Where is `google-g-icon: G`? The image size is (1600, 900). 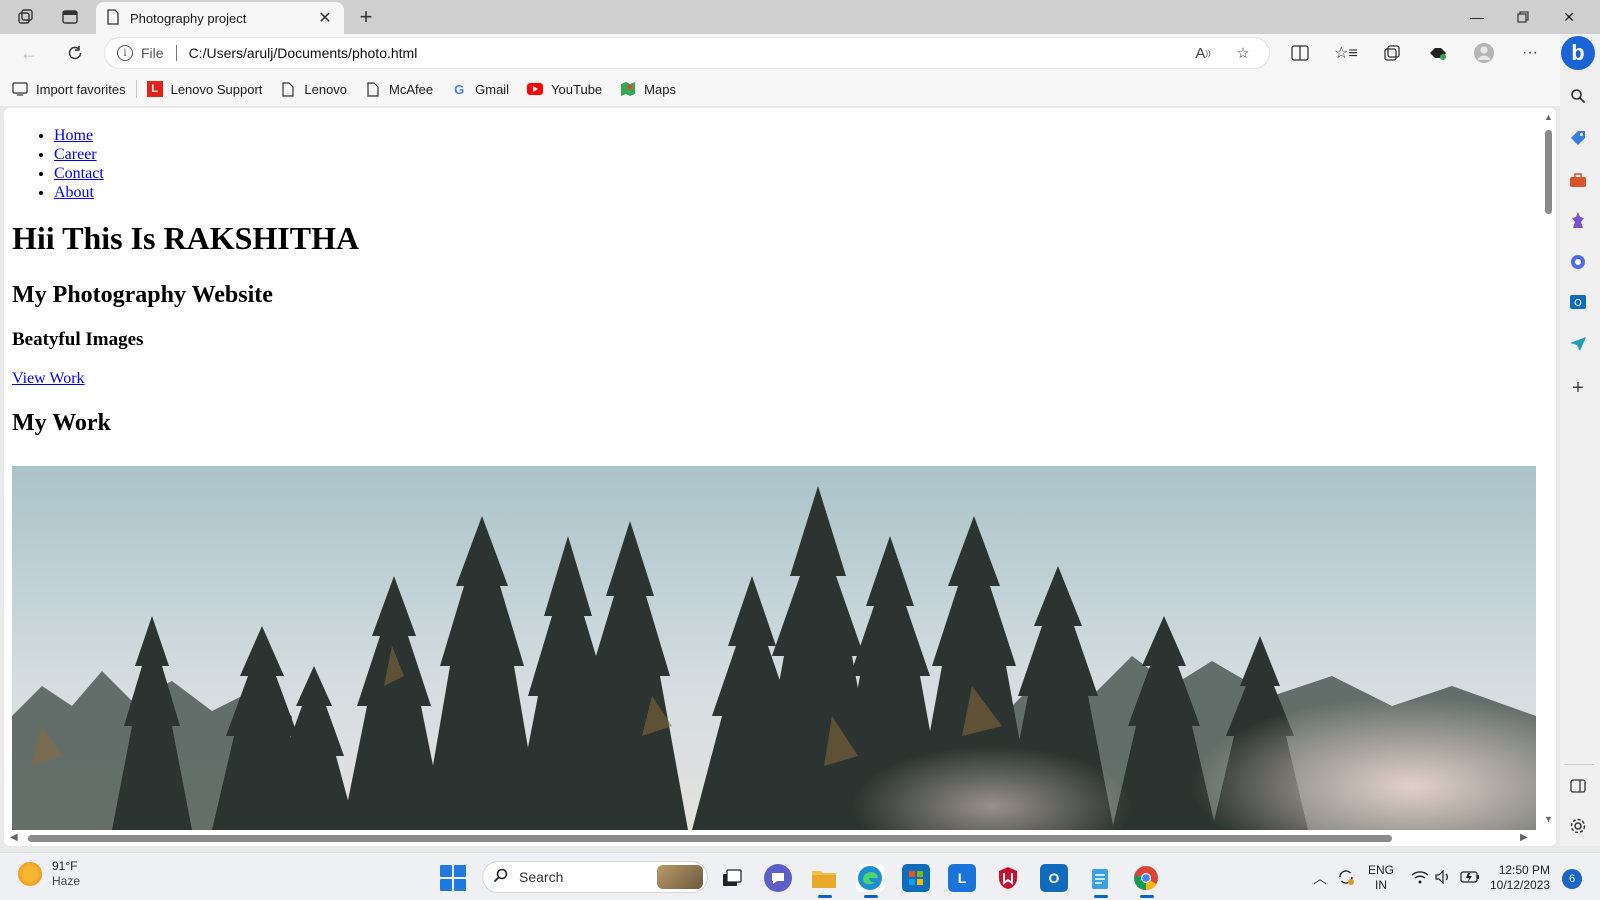
google-g-icon: G is located at coordinates (459, 89).